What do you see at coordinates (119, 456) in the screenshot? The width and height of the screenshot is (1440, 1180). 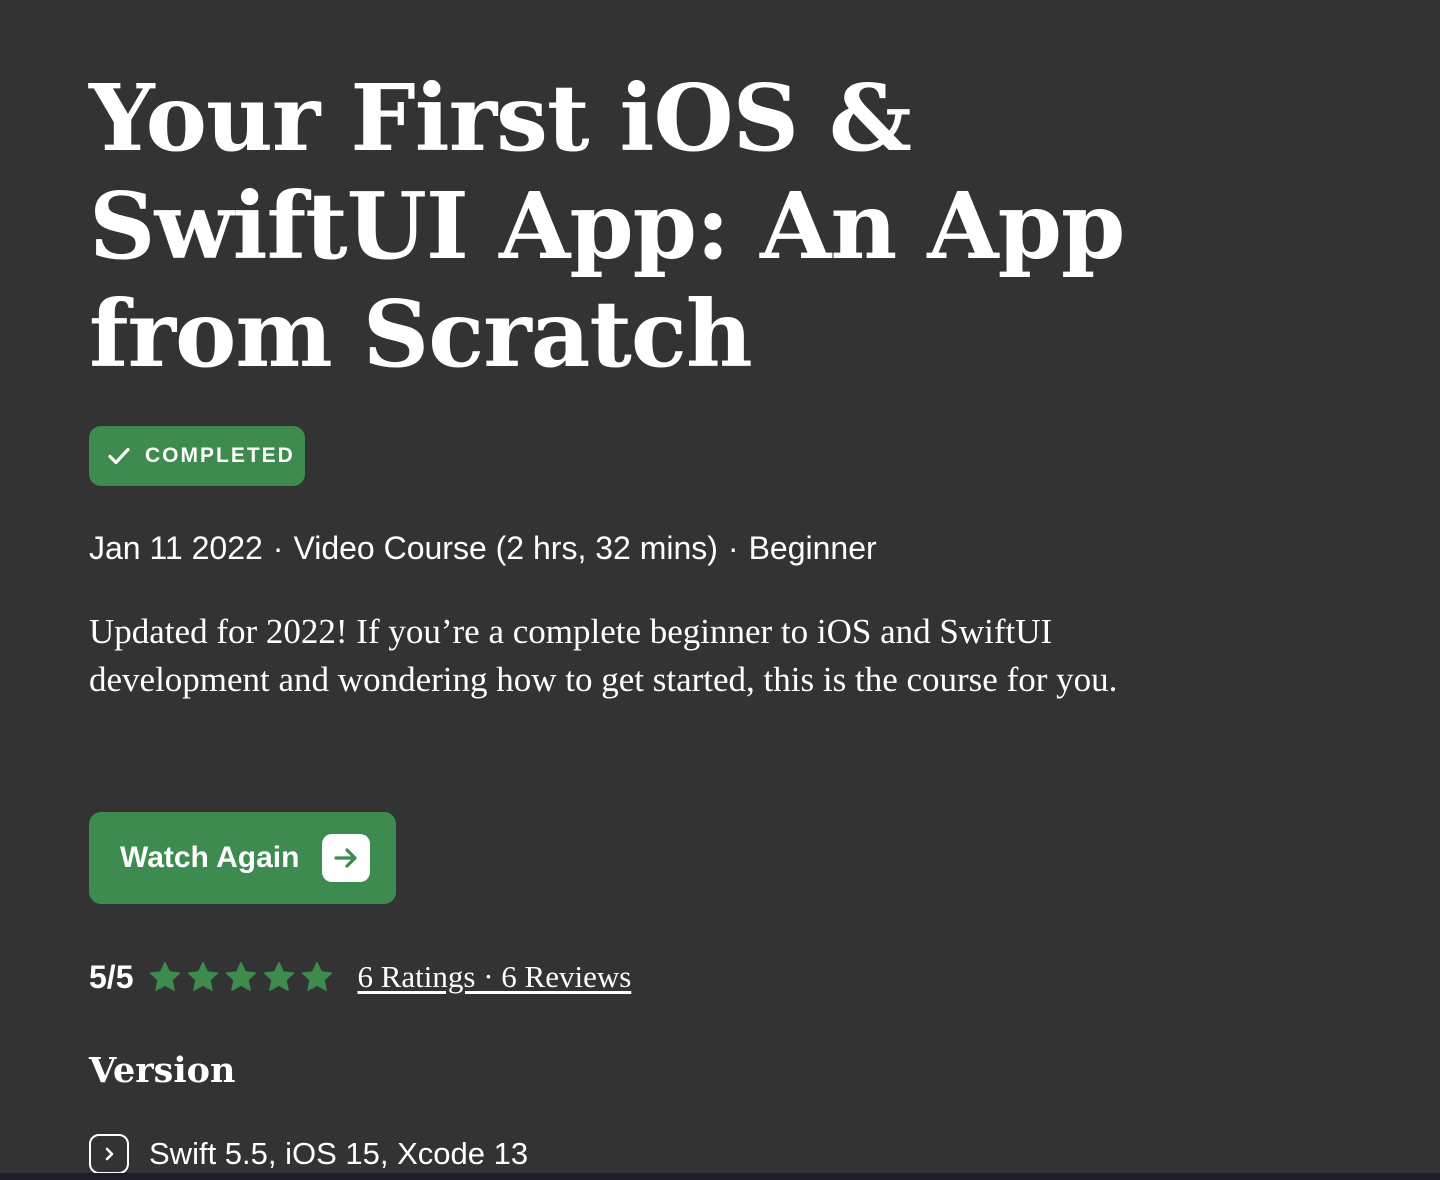 I see `checkmark-icon` at bounding box center [119, 456].